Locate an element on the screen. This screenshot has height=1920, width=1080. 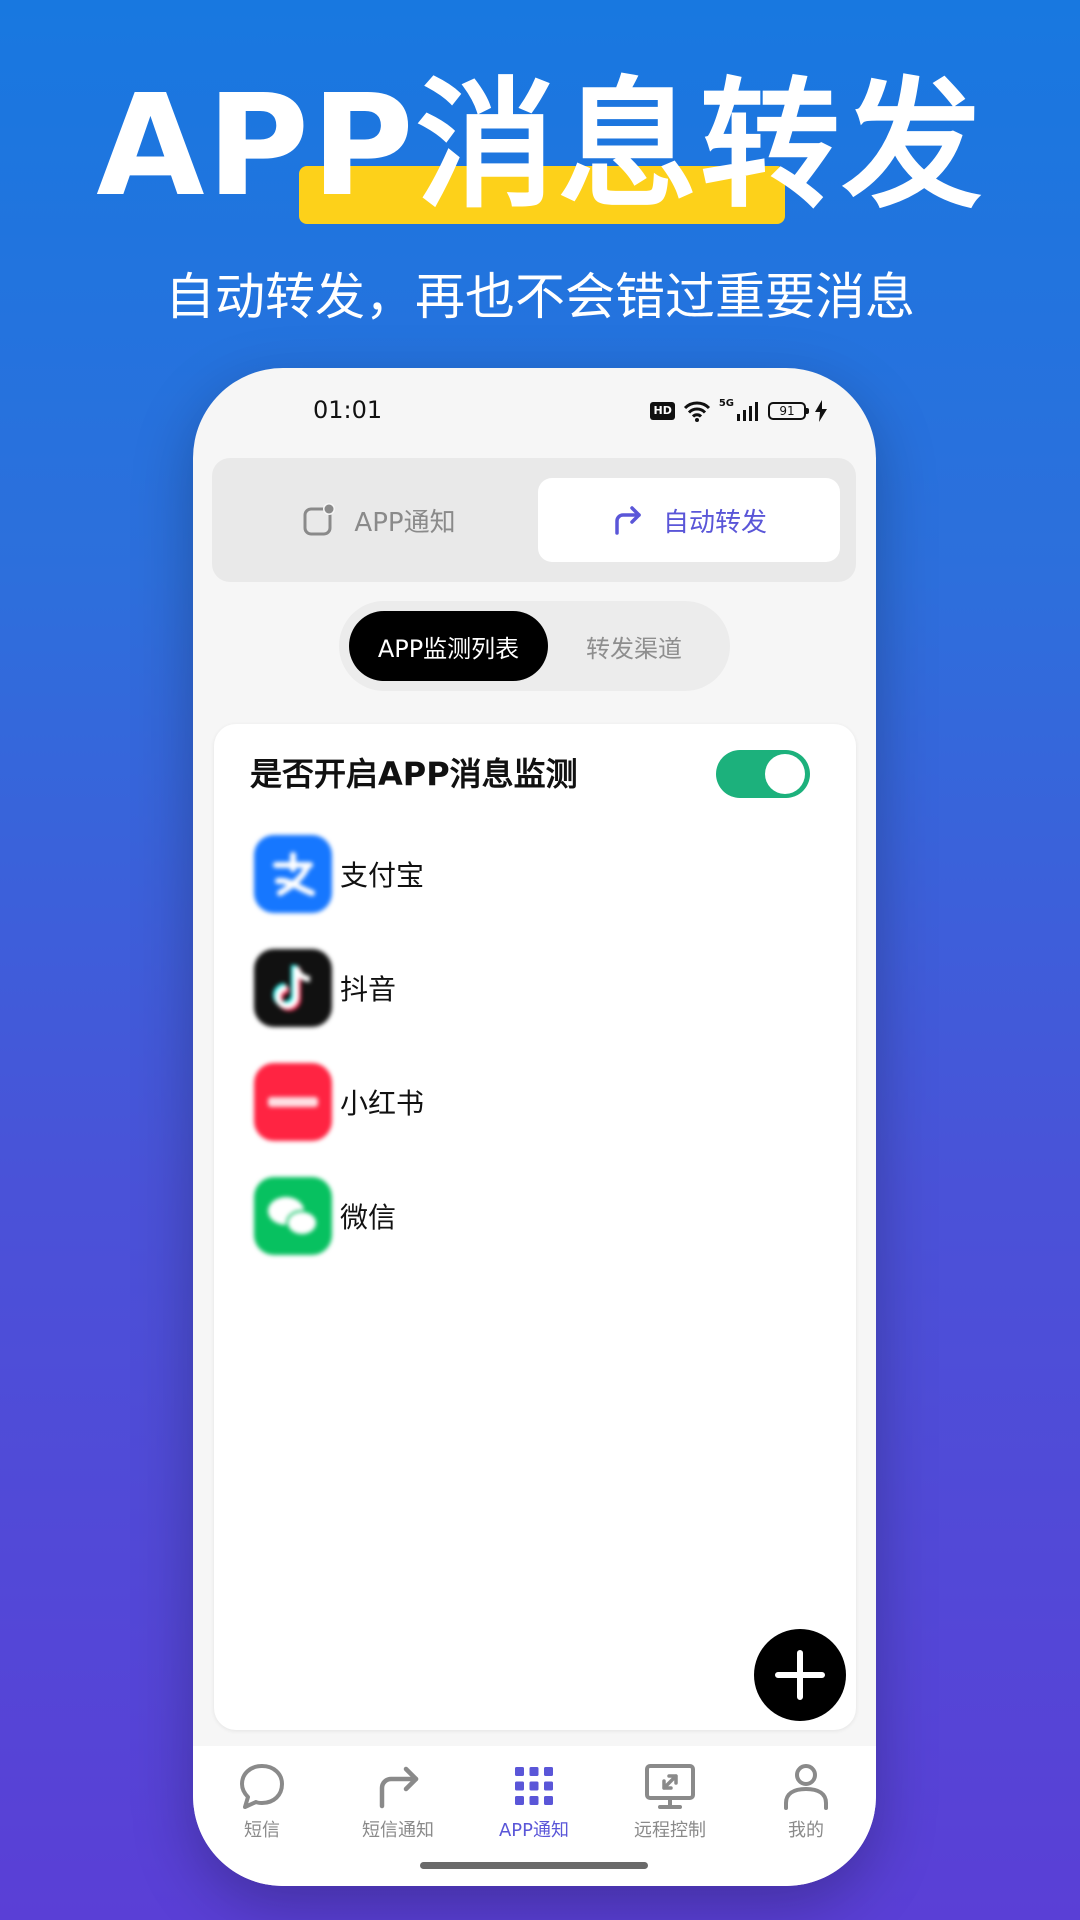
tab-app-notification: APP通知 is located at coordinates (379, 520).